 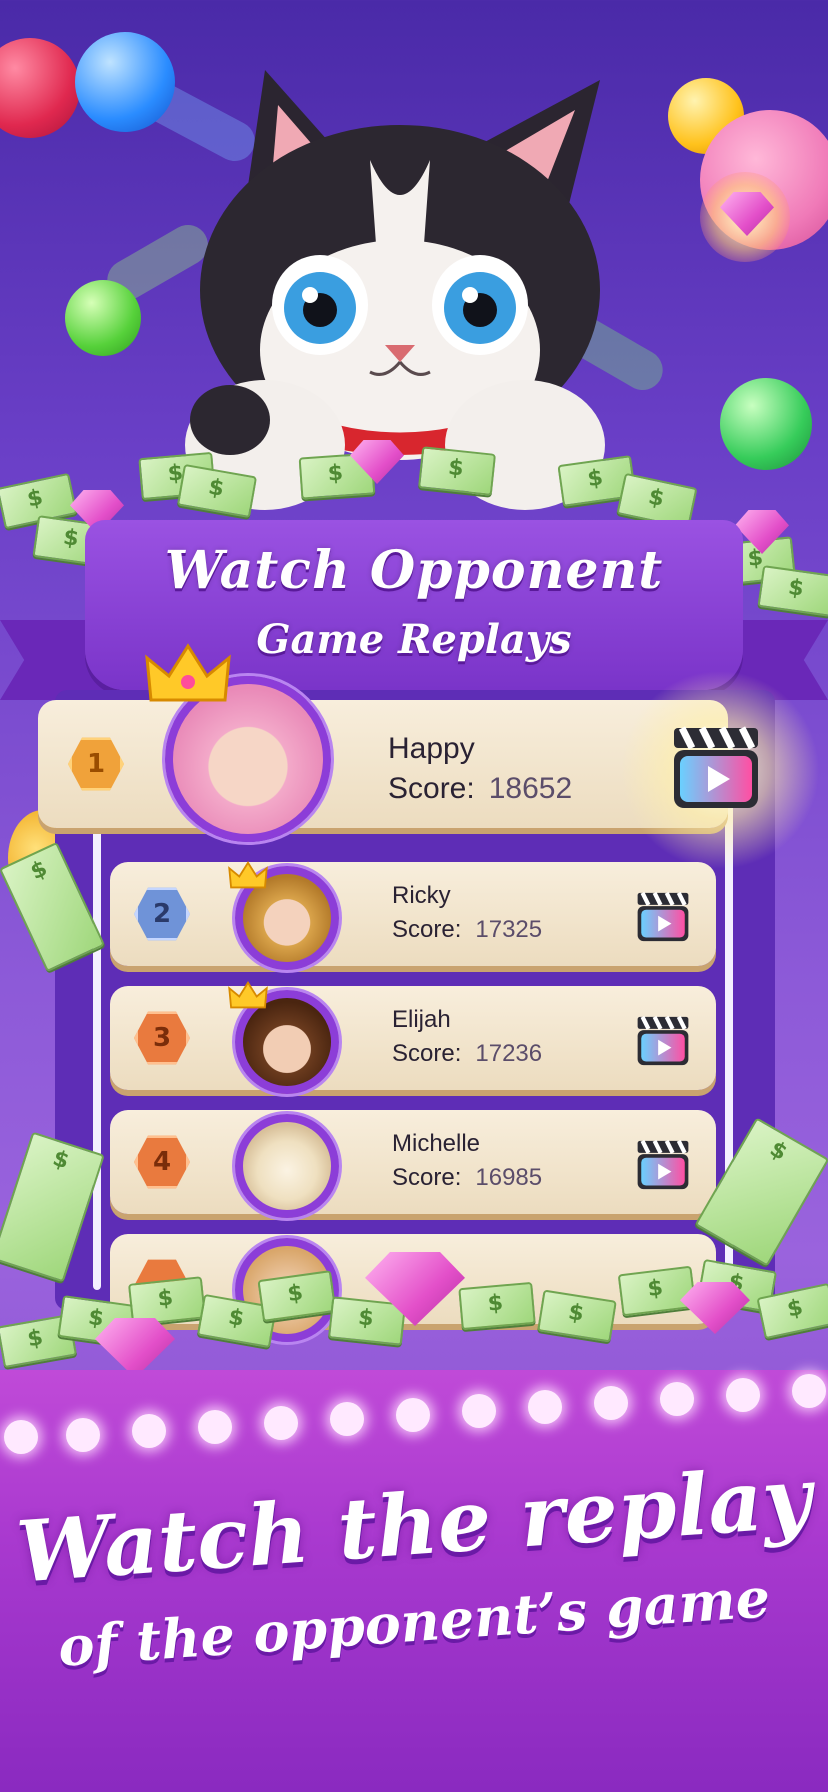 What do you see at coordinates (431, 748) in the screenshot?
I see `player-name: Happy` at bounding box center [431, 748].